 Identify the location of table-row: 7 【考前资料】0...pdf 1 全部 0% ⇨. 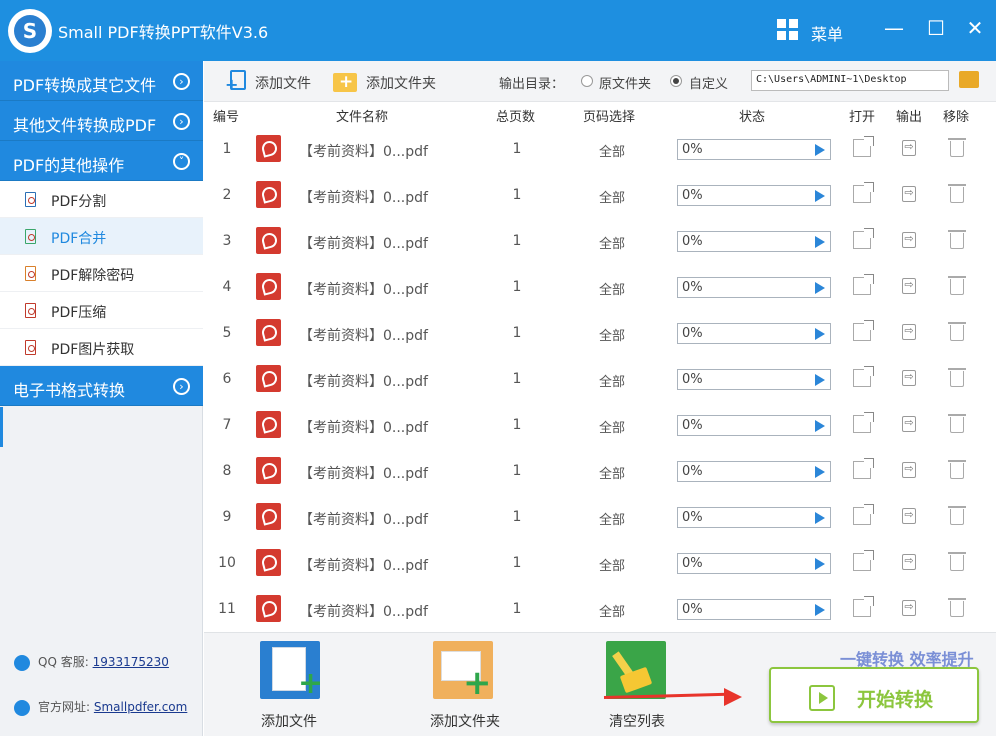
(600, 425).